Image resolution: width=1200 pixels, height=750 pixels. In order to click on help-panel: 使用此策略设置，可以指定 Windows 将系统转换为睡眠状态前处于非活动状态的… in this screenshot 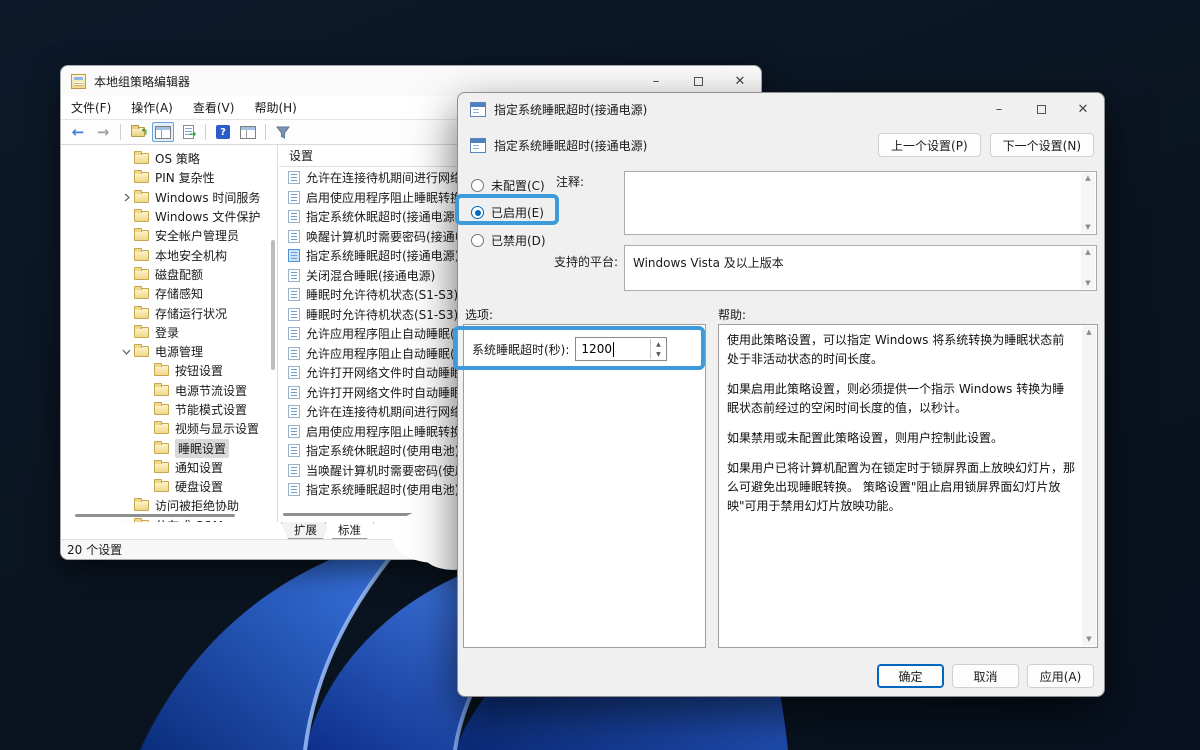, I will do `click(908, 486)`.